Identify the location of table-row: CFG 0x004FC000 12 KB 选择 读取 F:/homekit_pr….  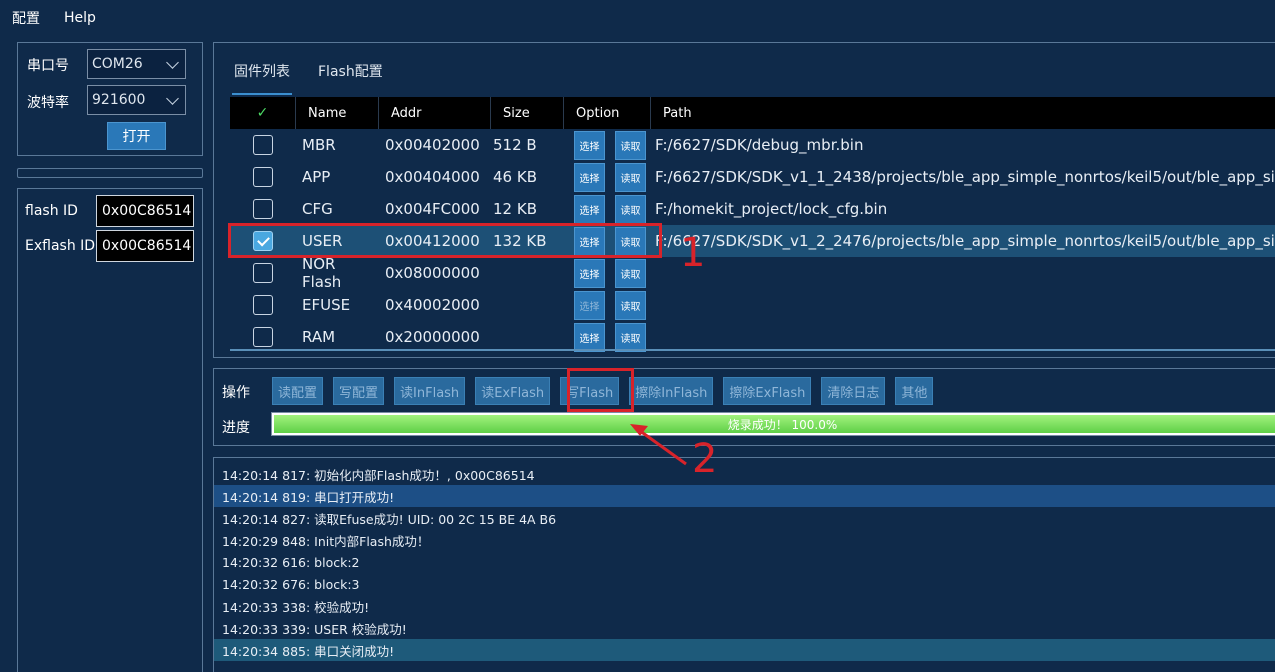
(752, 209).